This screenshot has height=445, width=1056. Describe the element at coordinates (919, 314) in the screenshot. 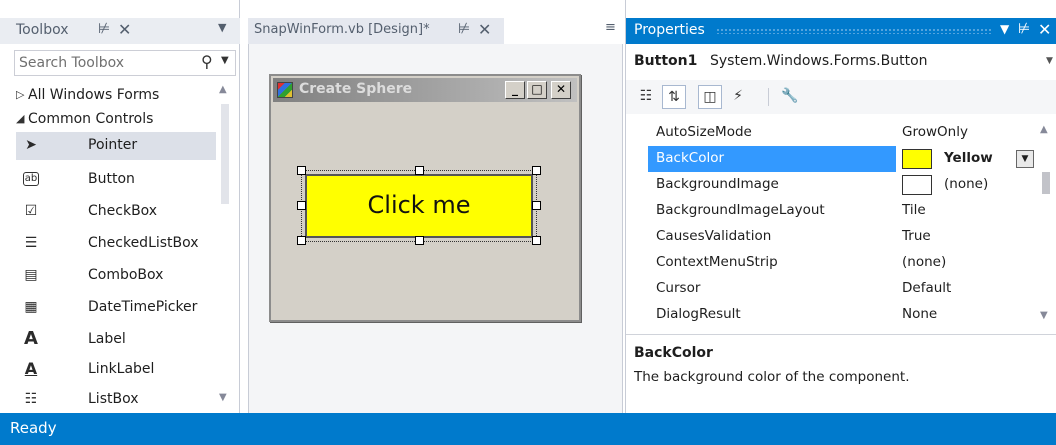

I see `property-value: None` at that location.